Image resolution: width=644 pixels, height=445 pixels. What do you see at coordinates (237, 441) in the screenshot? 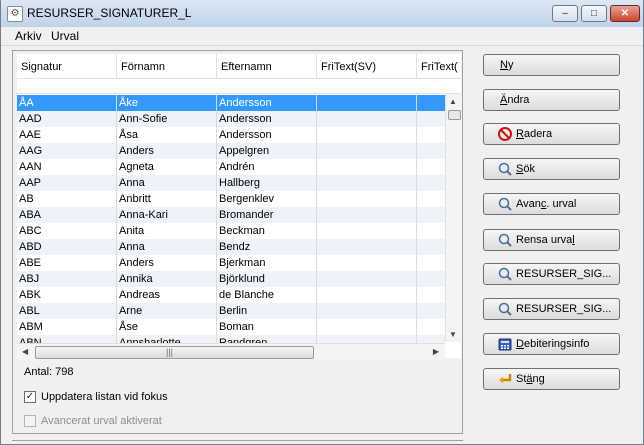
I see `divider` at bounding box center [237, 441].